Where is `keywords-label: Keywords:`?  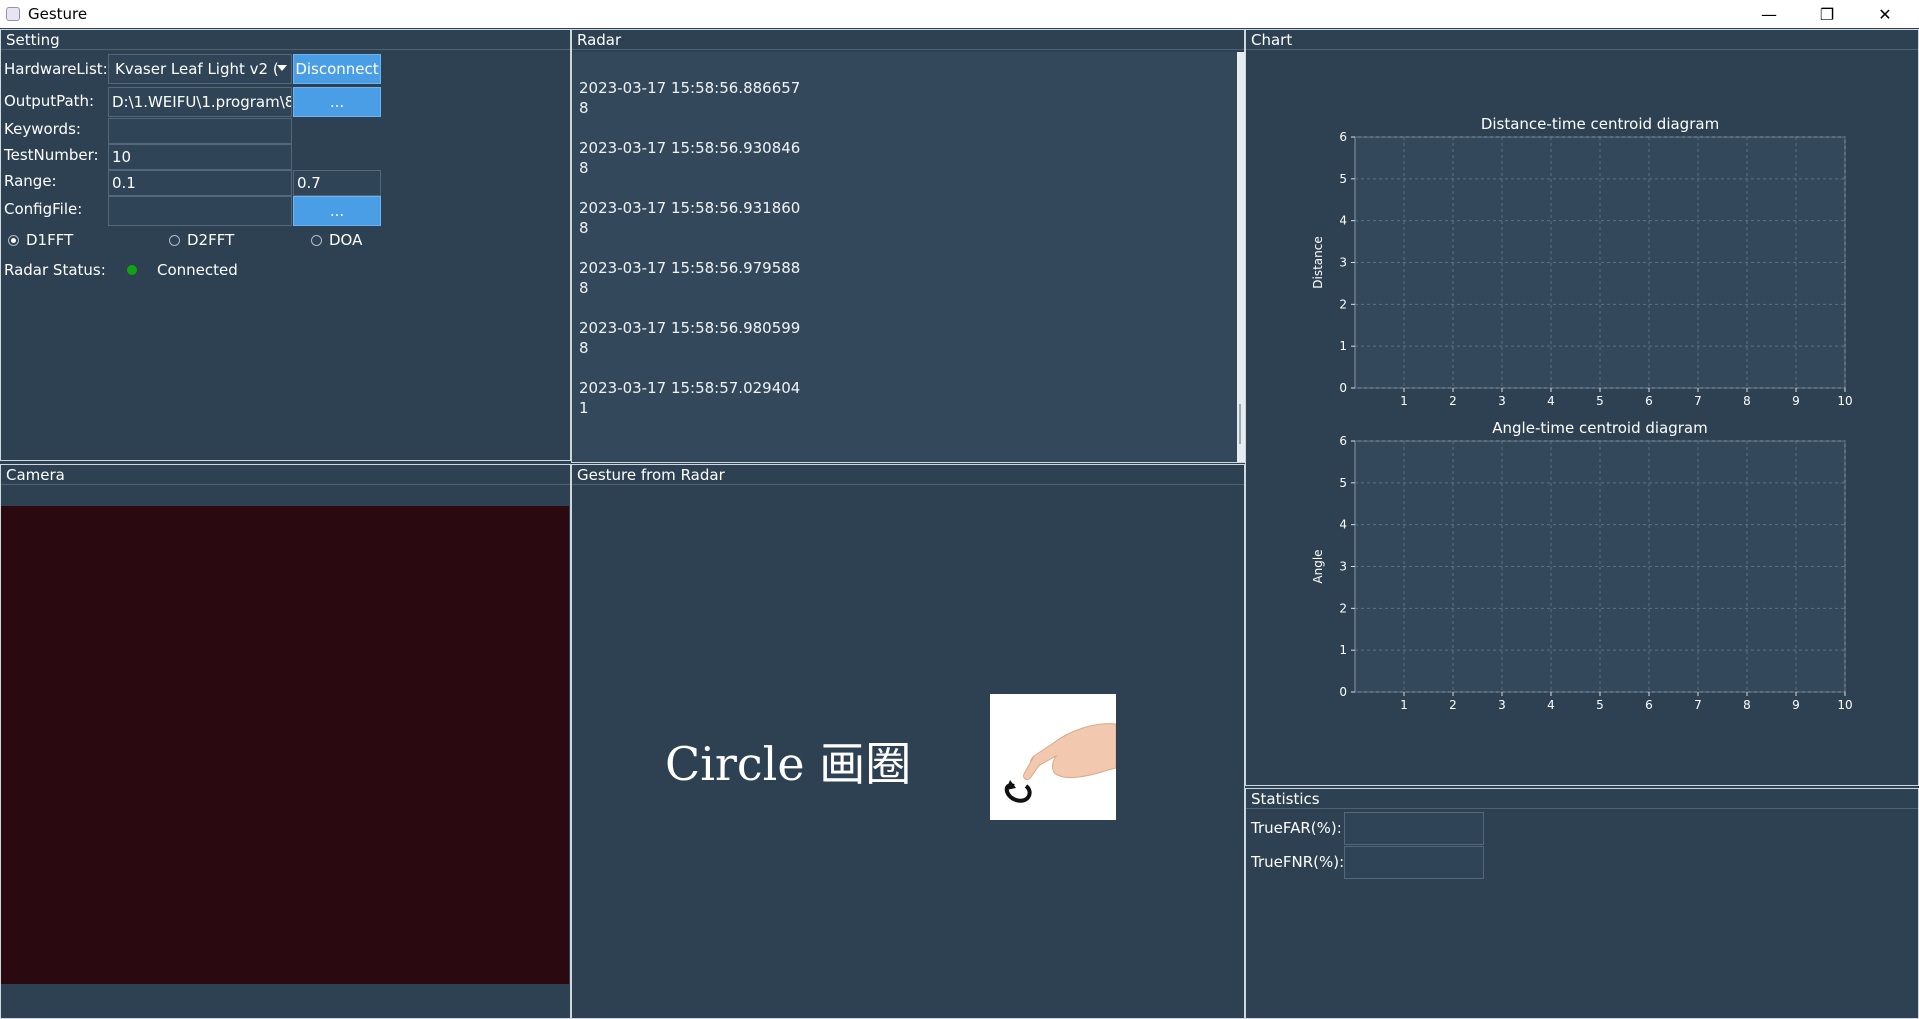 keywords-label: Keywords: is located at coordinates (42, 129).